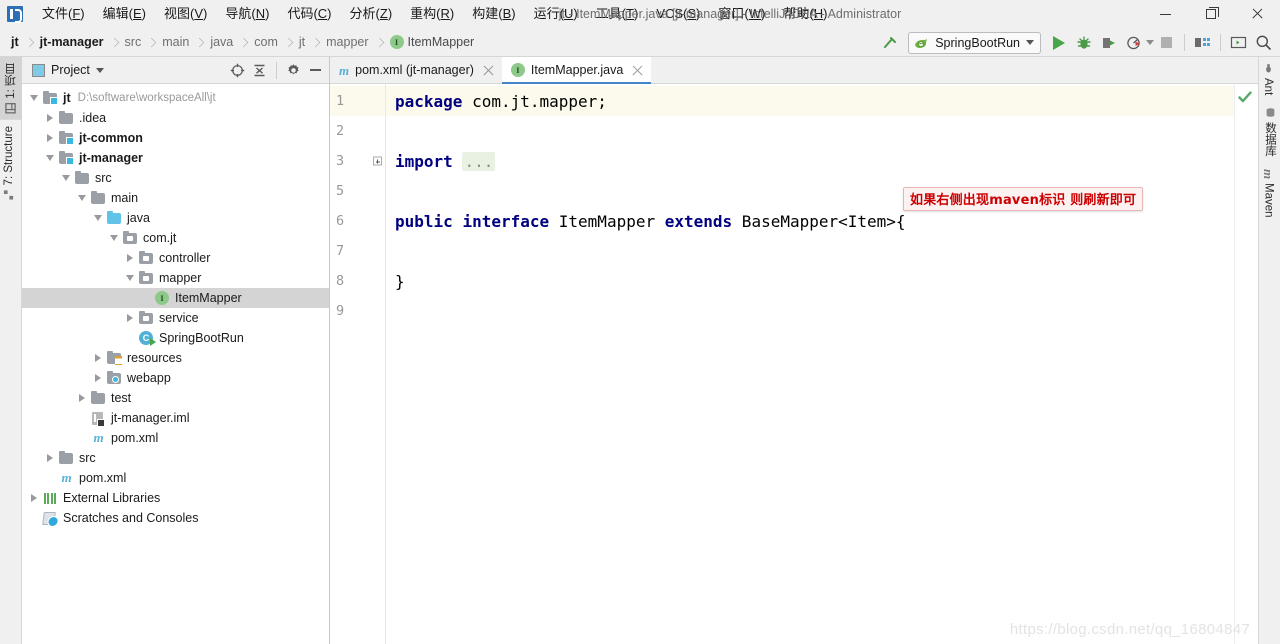  I want to click on menu-item-6: 分析(Z), so click(371, 14).